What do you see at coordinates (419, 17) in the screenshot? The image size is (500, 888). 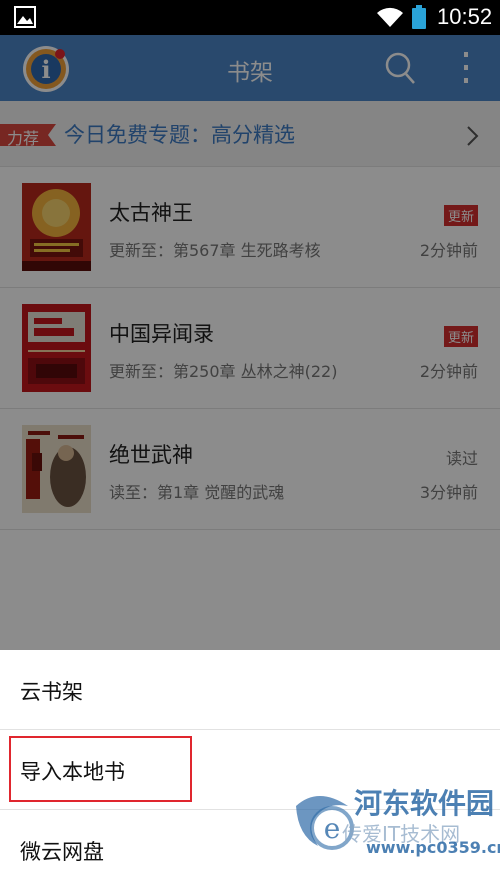 I see `battery-icon` at bounding box center [419, 17].